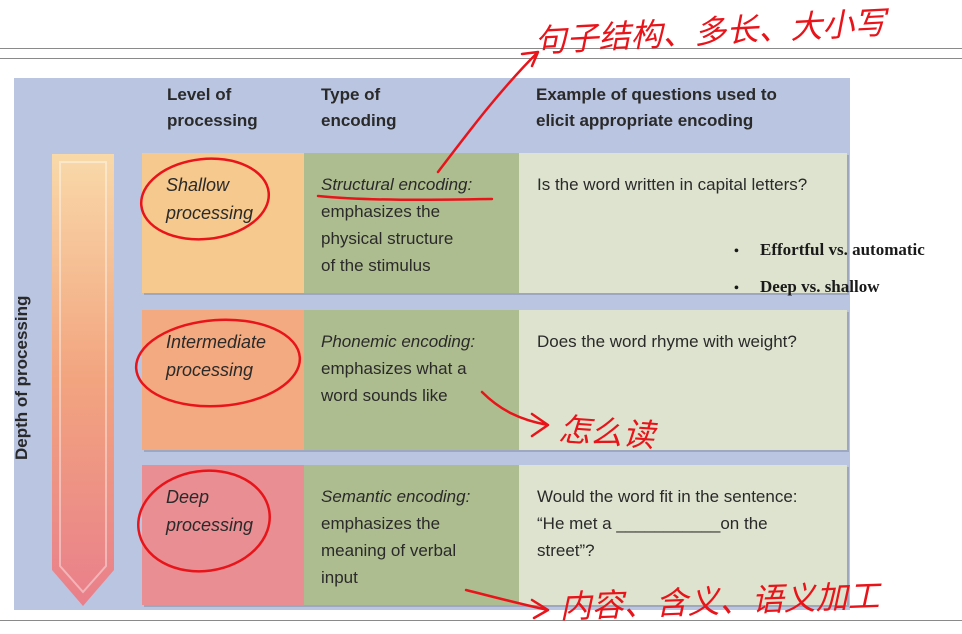 This screenshot has width=962, height=634. I want to click on note-bottom: 内容、含义、语义加工, so click(721, 601).